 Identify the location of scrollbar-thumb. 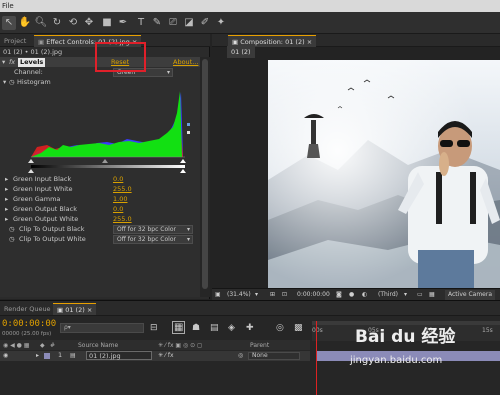
(205, 174).